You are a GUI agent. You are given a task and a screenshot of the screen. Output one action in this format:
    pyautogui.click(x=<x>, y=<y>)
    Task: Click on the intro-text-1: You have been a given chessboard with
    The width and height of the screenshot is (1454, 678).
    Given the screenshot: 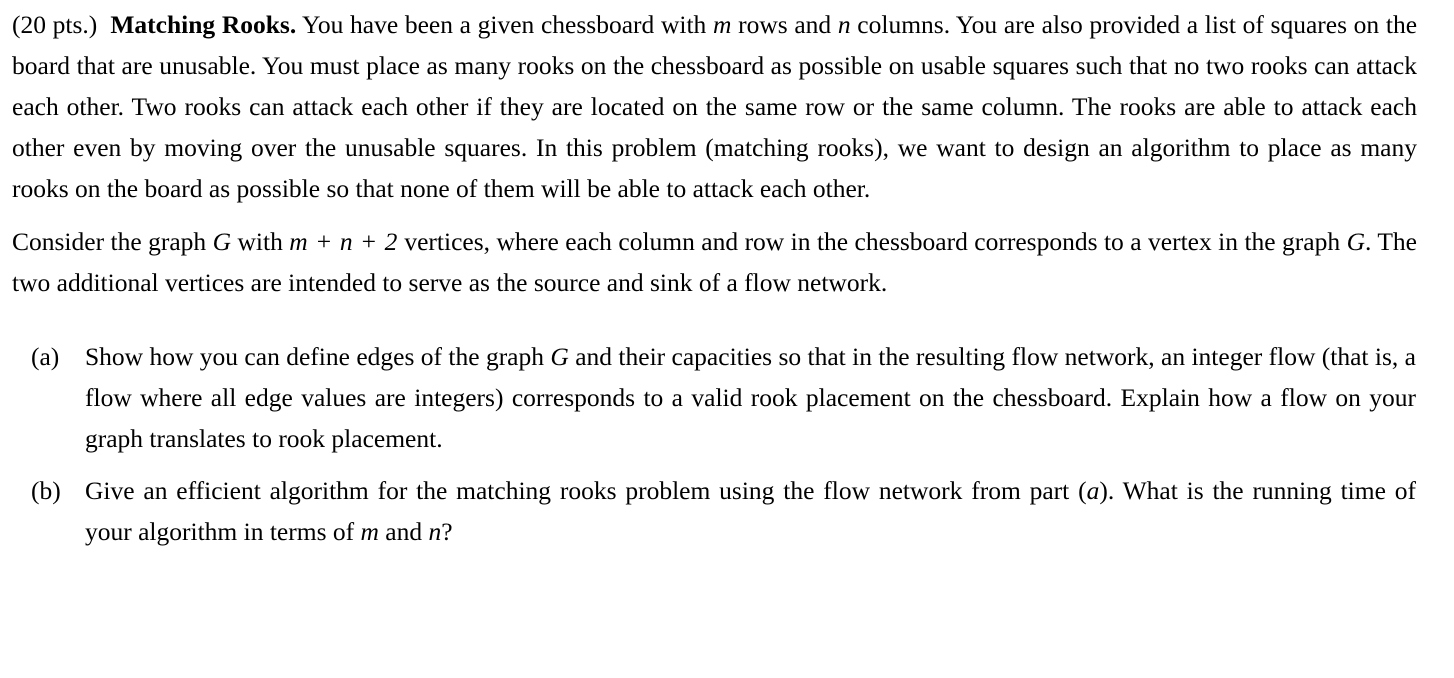 What is the action you would take?
    pyautogui.click(x=507, y=24)
    